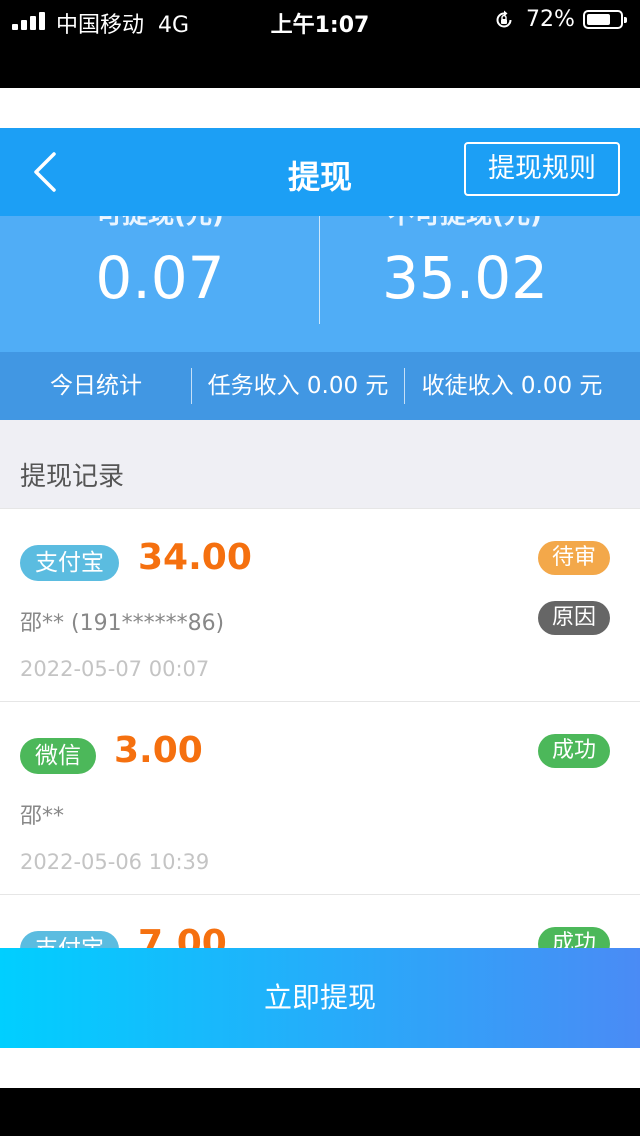 The image size is (640, 1136). What do you see at coordinates (115, 669) in the screenshot?
I see `record-time: 2022-05-07 00:07` at bounding box center [115, 669].